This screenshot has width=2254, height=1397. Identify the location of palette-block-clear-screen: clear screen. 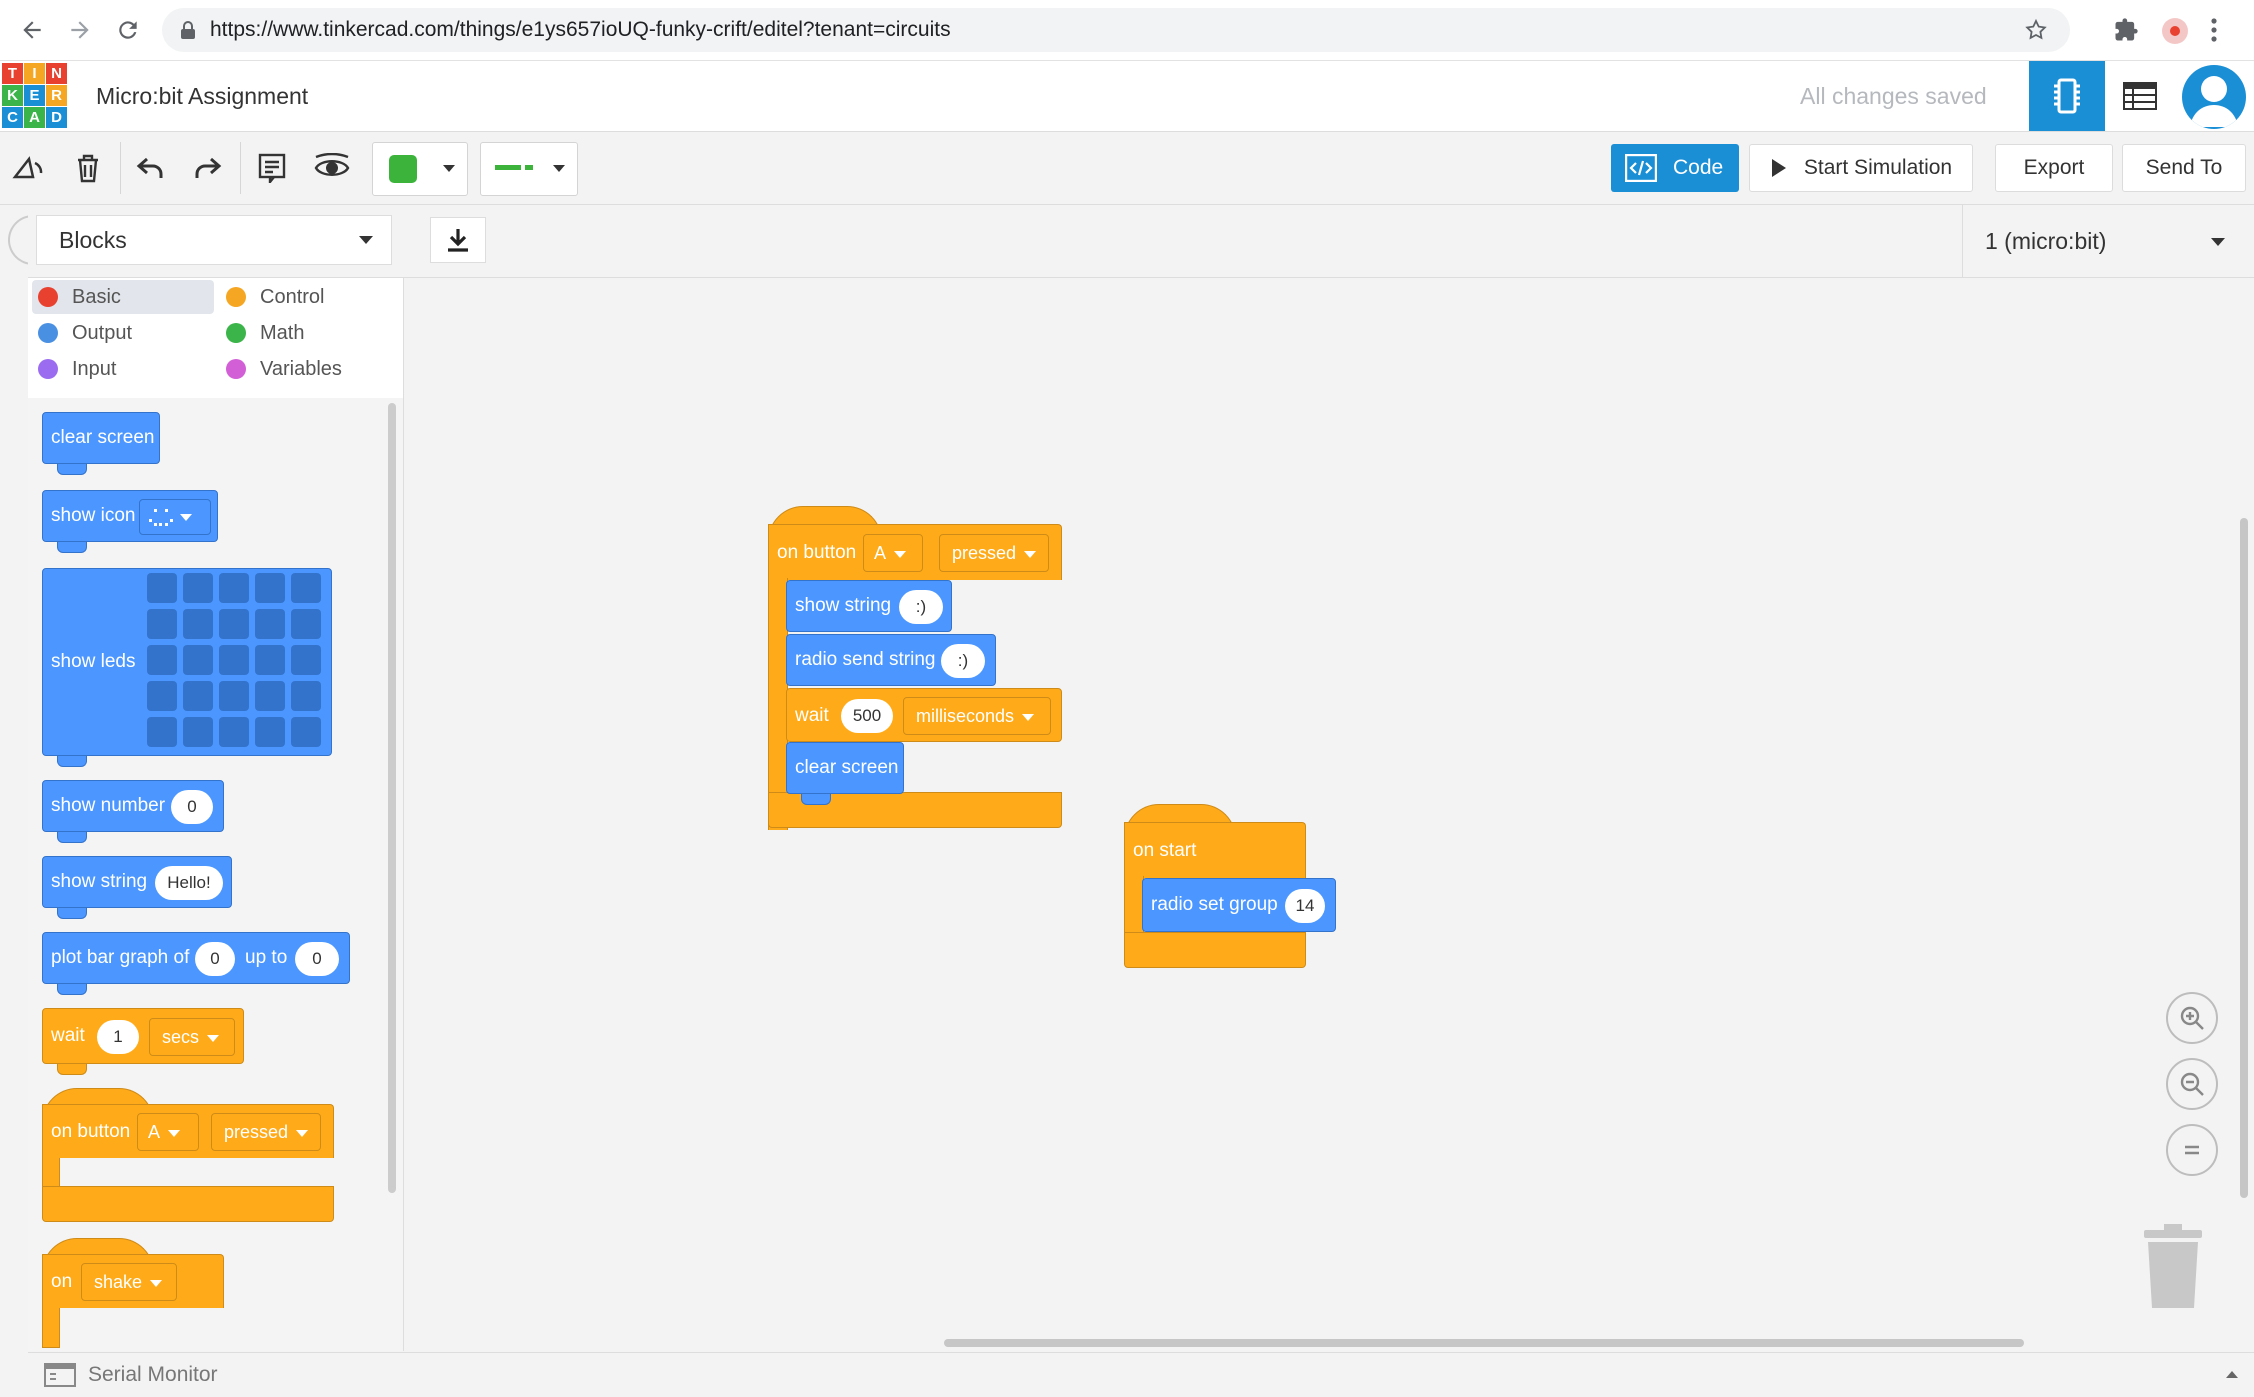
(101, 443).